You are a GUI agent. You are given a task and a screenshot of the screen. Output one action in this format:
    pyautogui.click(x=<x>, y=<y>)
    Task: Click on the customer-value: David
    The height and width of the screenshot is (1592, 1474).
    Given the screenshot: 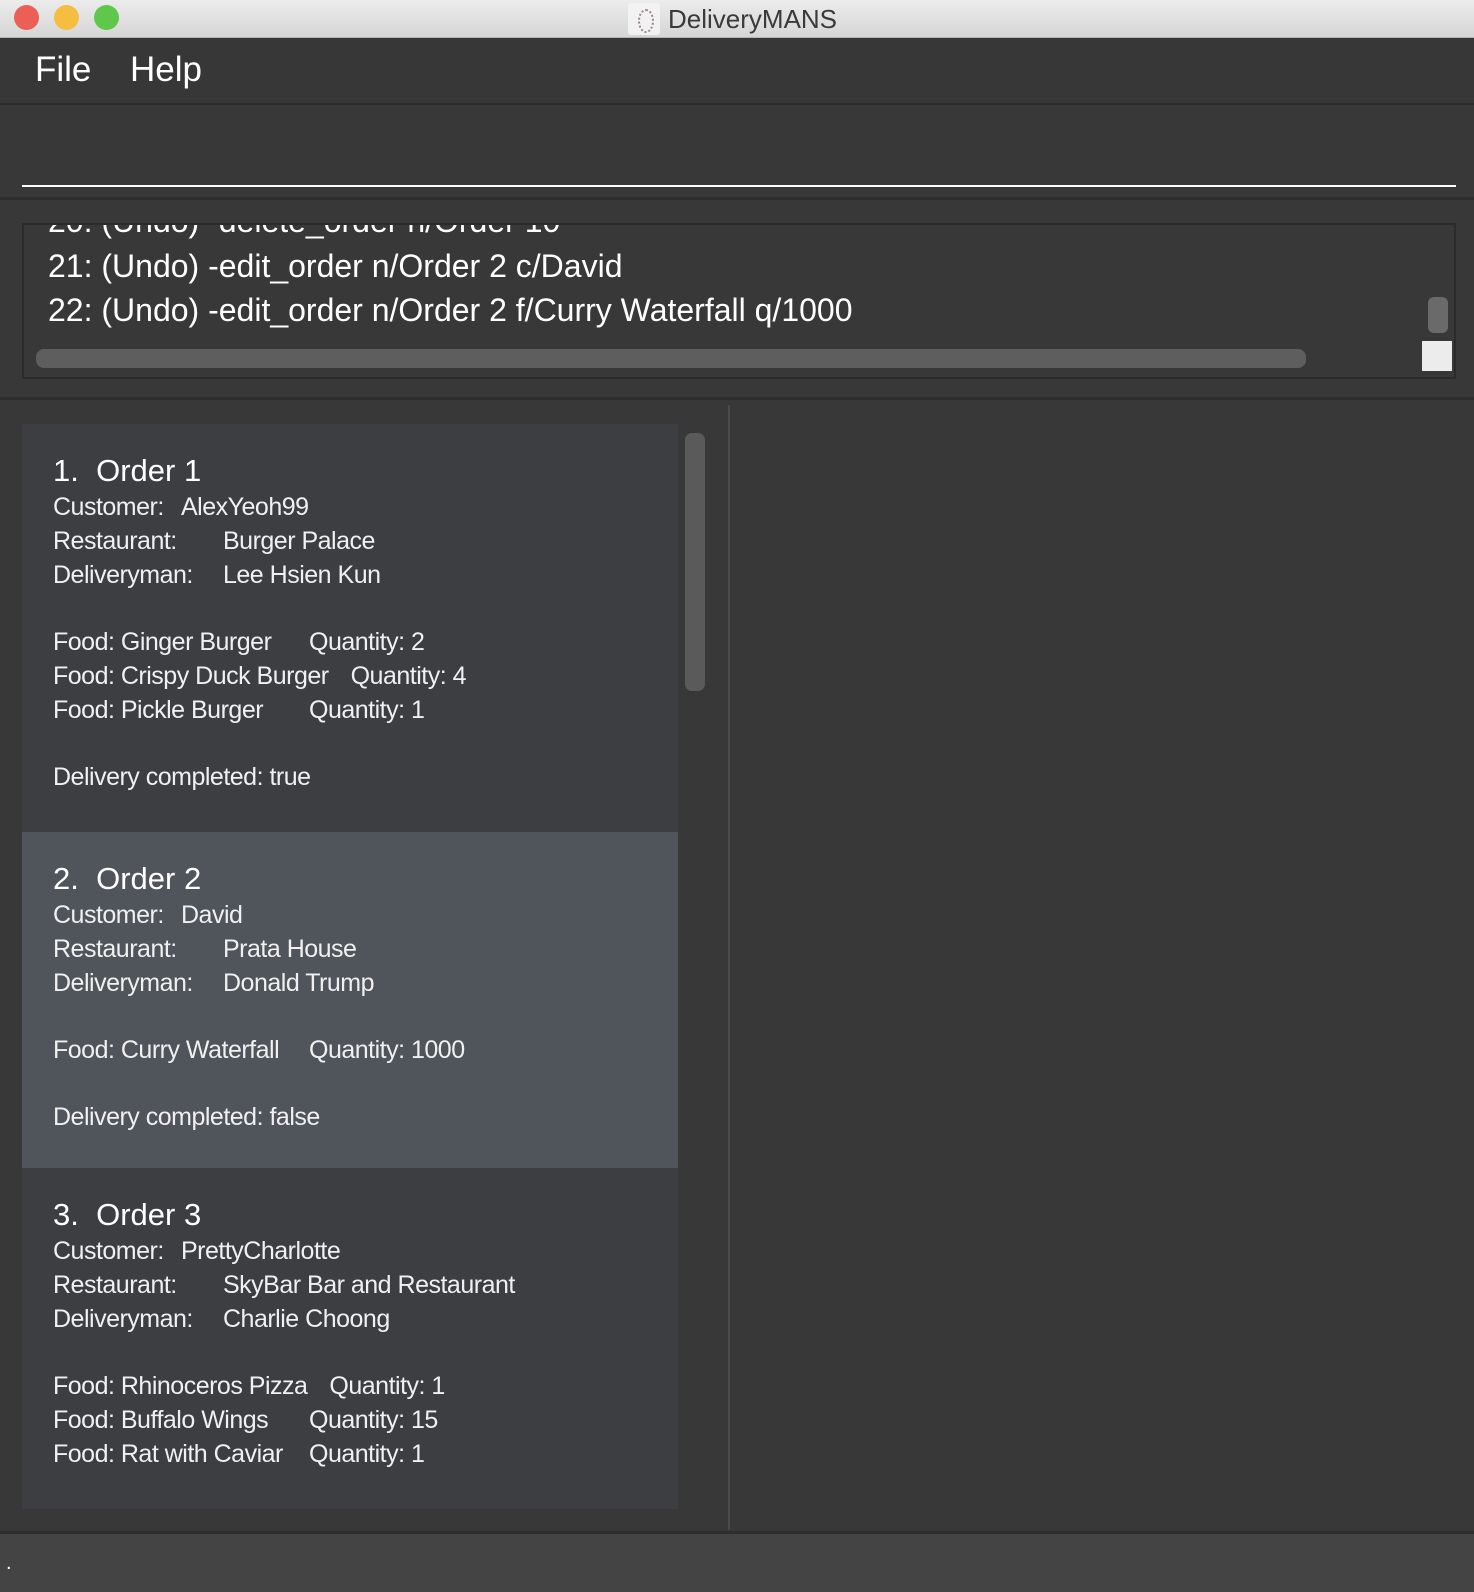 What is the action you would take?
    pyautogui.click(x=212, y=915)
    